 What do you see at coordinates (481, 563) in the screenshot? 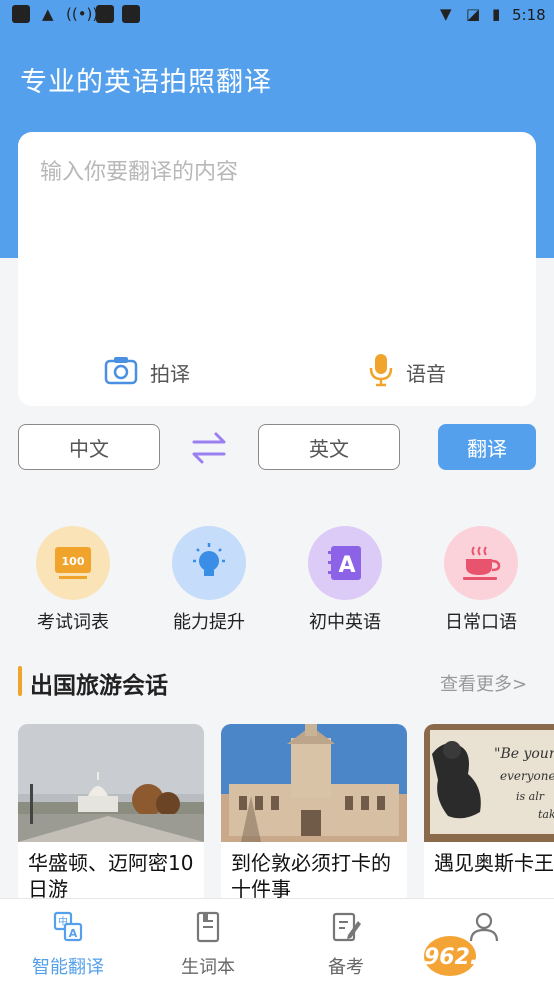
I see `coffee-cup-icon` at bounding box center [481, 563].